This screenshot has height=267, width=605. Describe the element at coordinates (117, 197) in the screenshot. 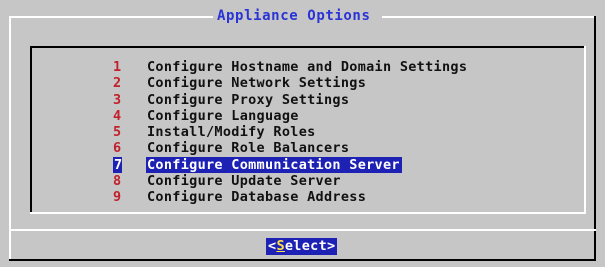

I see `menu-item-number: 9` at that location.